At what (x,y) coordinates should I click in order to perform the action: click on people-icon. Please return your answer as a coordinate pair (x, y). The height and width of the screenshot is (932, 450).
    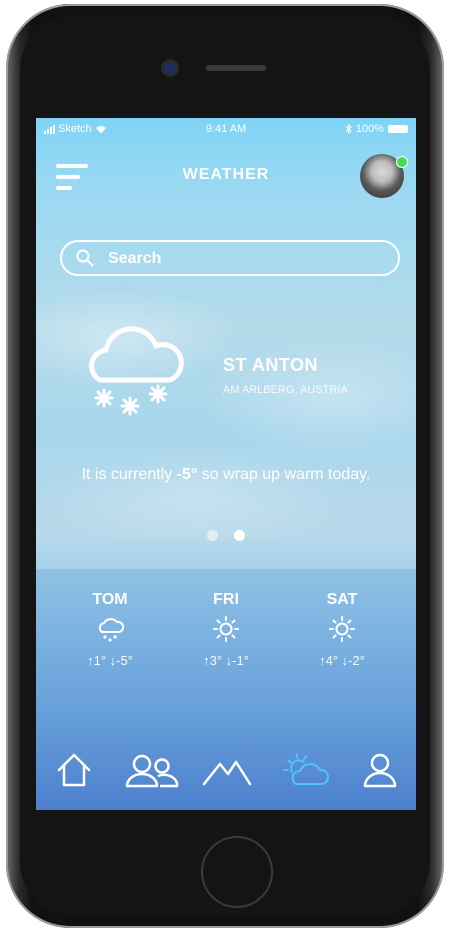
    Looking at the image, I should click on (152, 770).